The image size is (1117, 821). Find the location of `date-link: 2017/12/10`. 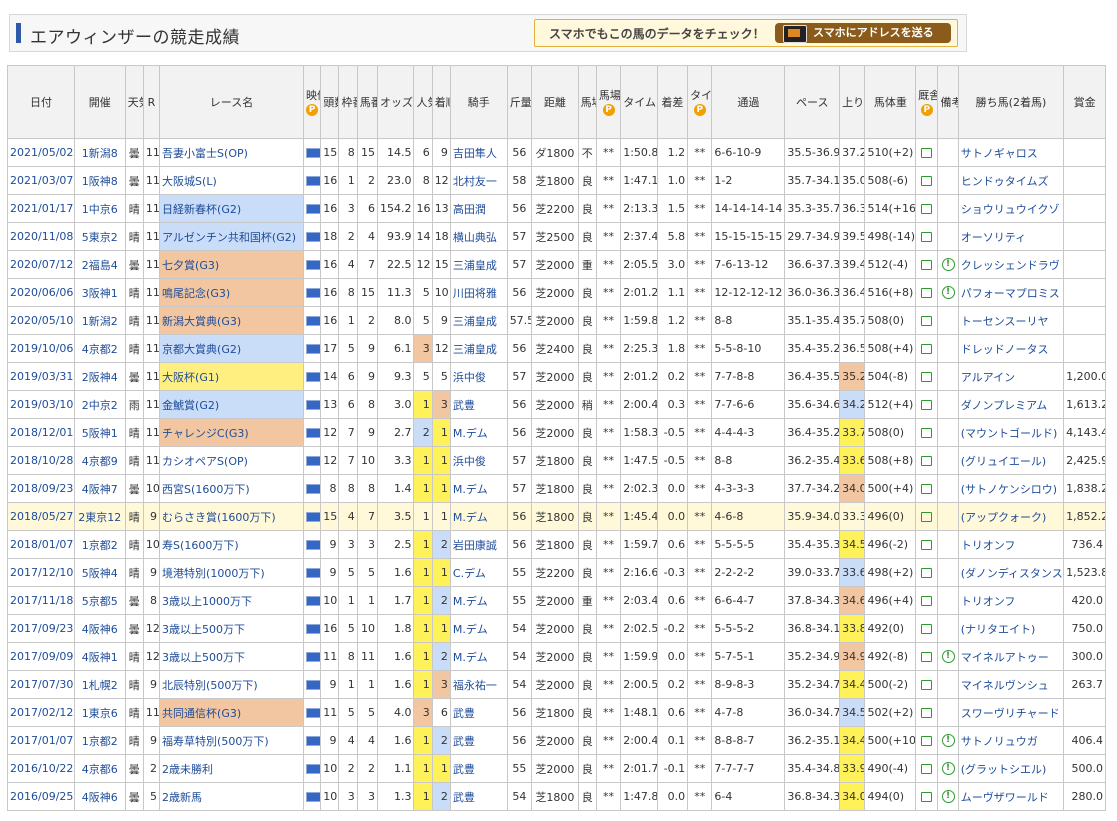

date-link: 2017/12/10 is located at coordinates (41, 572).